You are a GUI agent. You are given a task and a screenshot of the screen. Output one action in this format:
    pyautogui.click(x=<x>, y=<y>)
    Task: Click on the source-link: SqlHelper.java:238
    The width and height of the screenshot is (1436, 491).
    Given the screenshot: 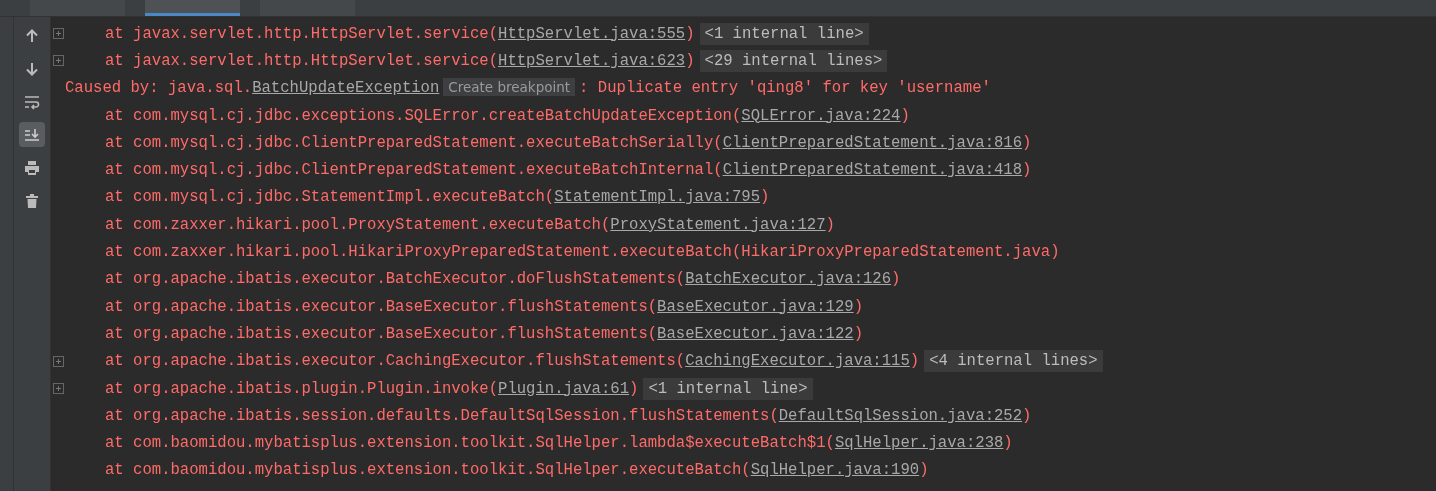 What is the action you would take?
    pyautogui.click(x=919, y=443)
    